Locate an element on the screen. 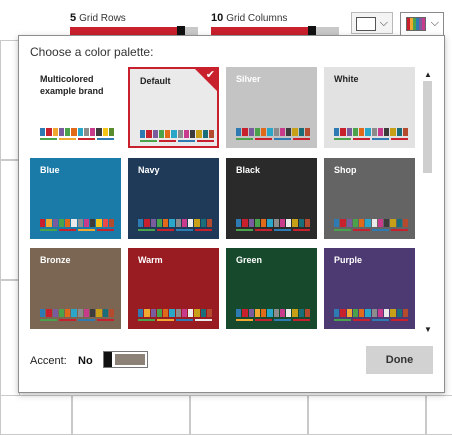 Image resolution: width=452 pixels, height=435 pixels. grid-columns-slider-fill is located at coordinates (262, 31).